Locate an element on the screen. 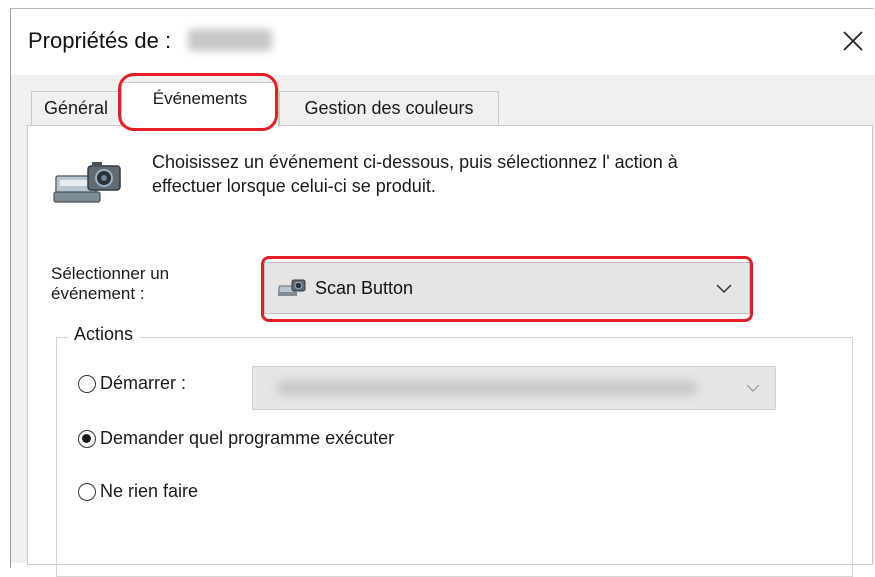  start-program-dropdown is located at coordinates (514, 388).